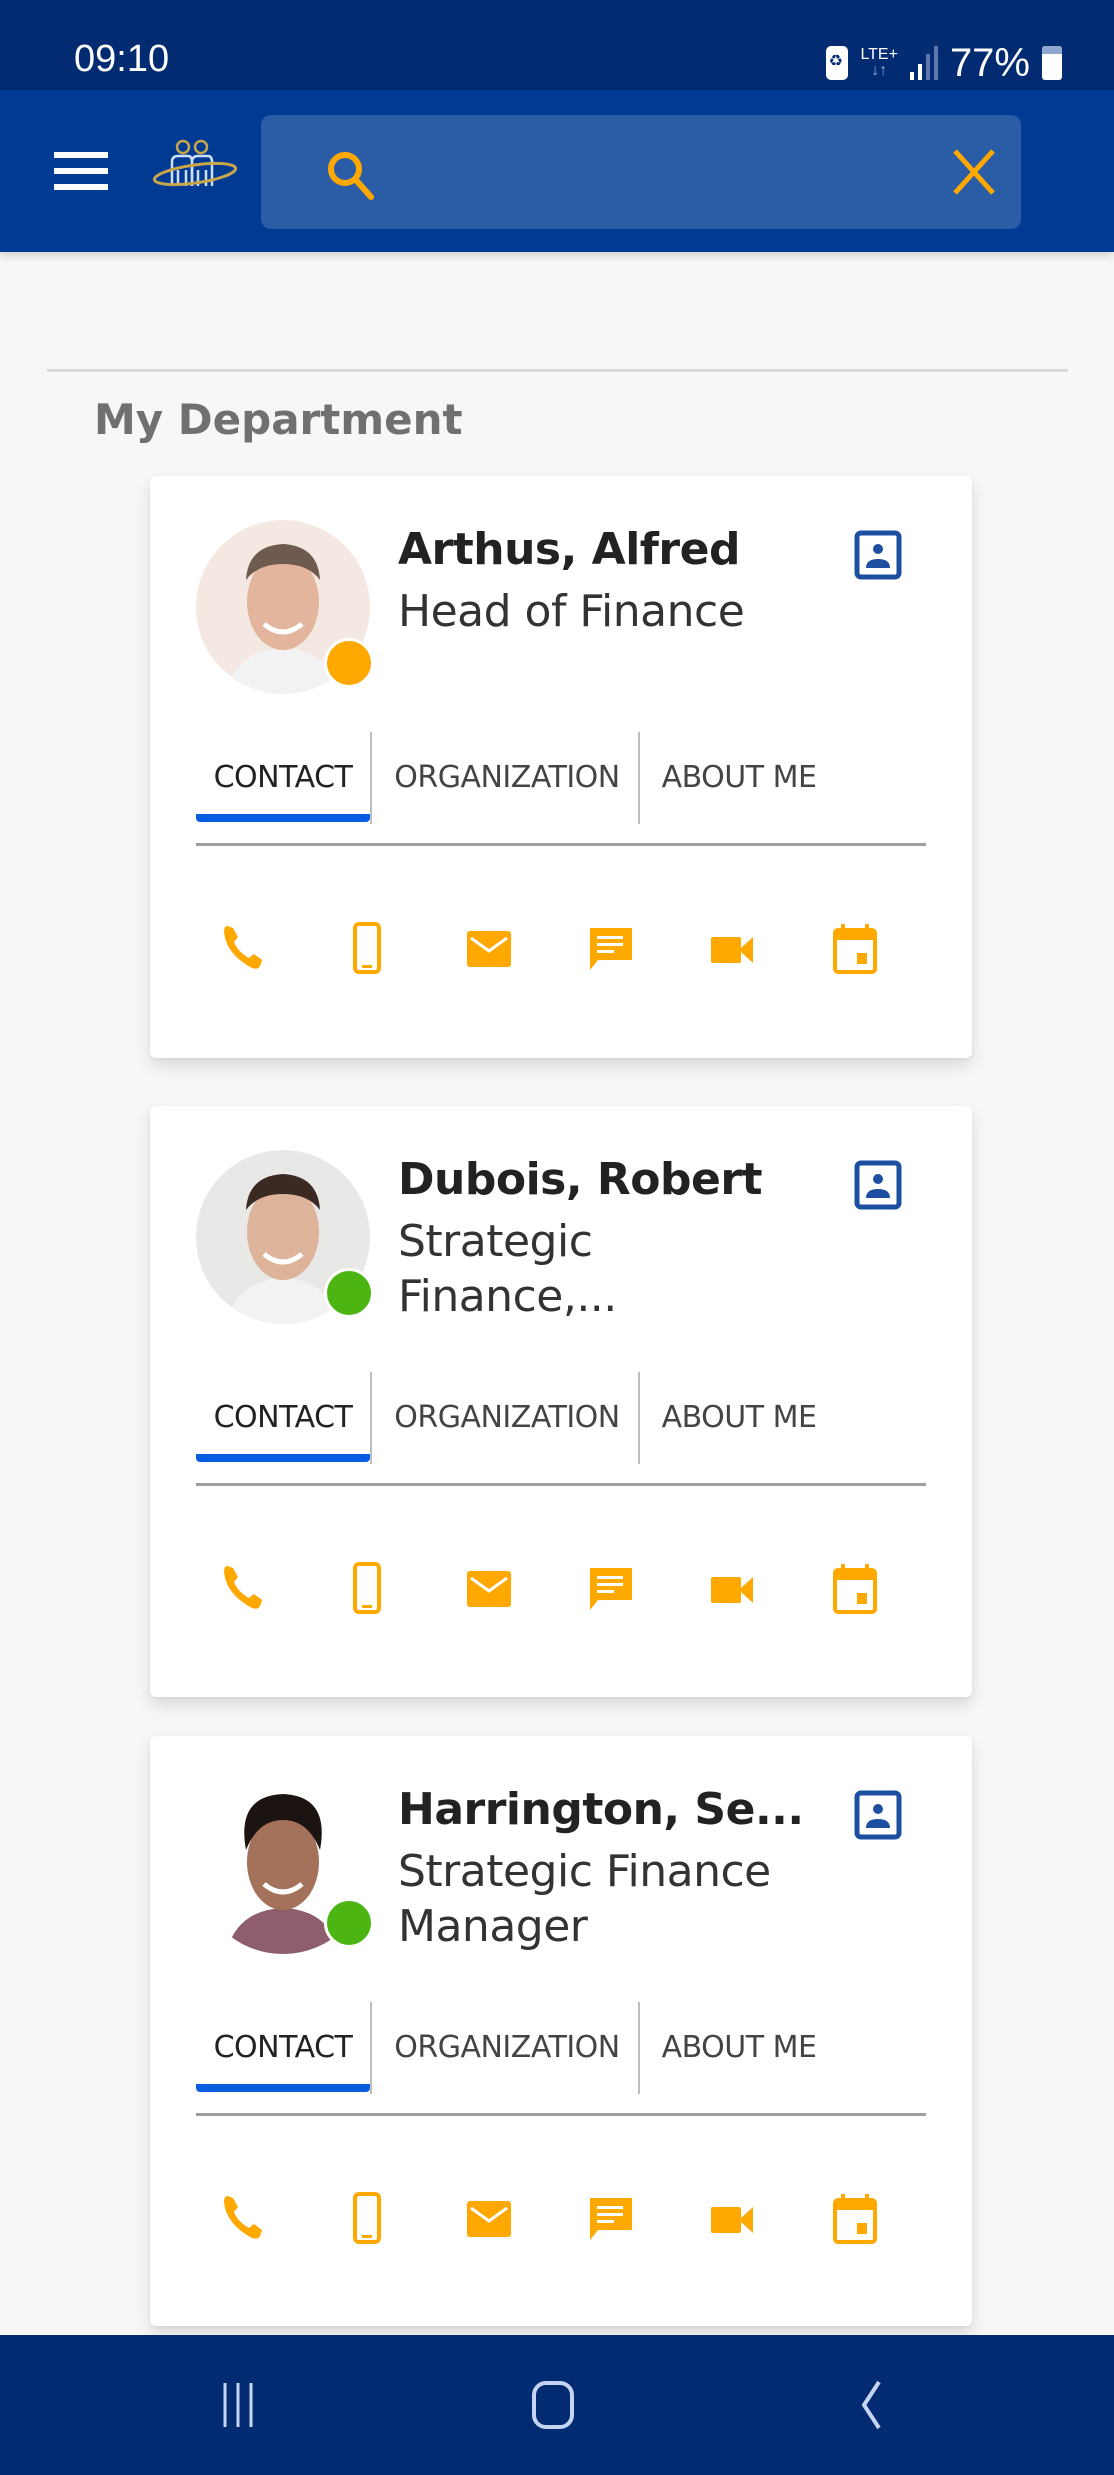 This screenshot has height=2475, width=1114. Describe the element at coordinates (871, 2405) in the screenshot. I see `back-glyph` at that location.